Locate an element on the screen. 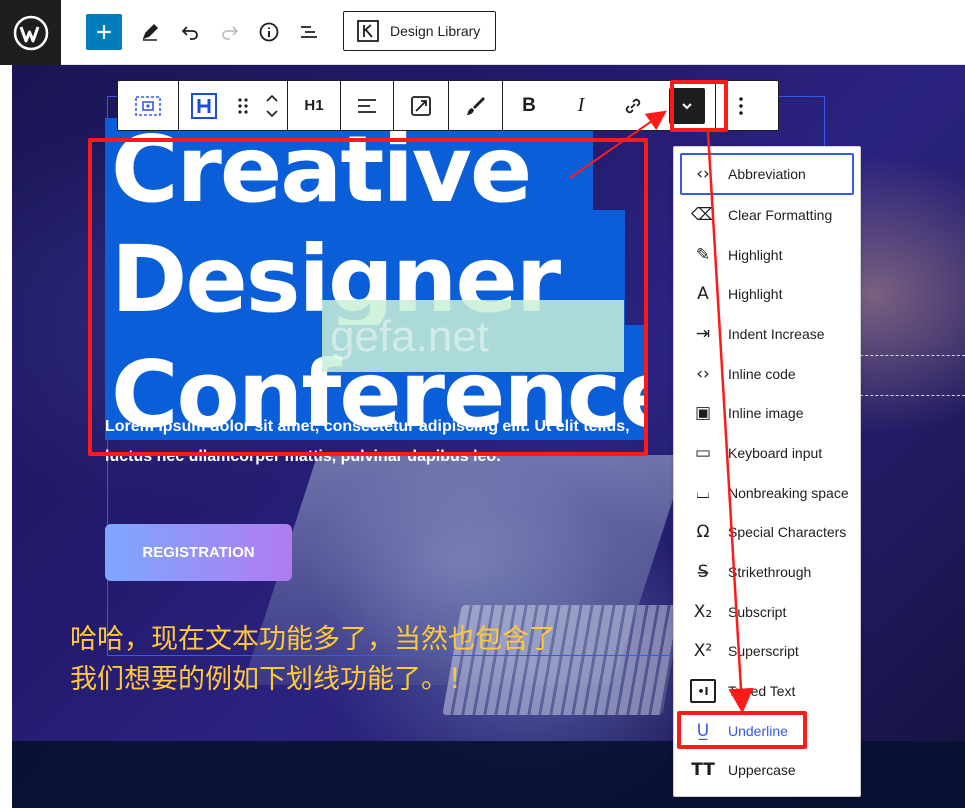 The width and height of the screenshot is (965, 808). brush-icon is located at coordinates (475, 105).